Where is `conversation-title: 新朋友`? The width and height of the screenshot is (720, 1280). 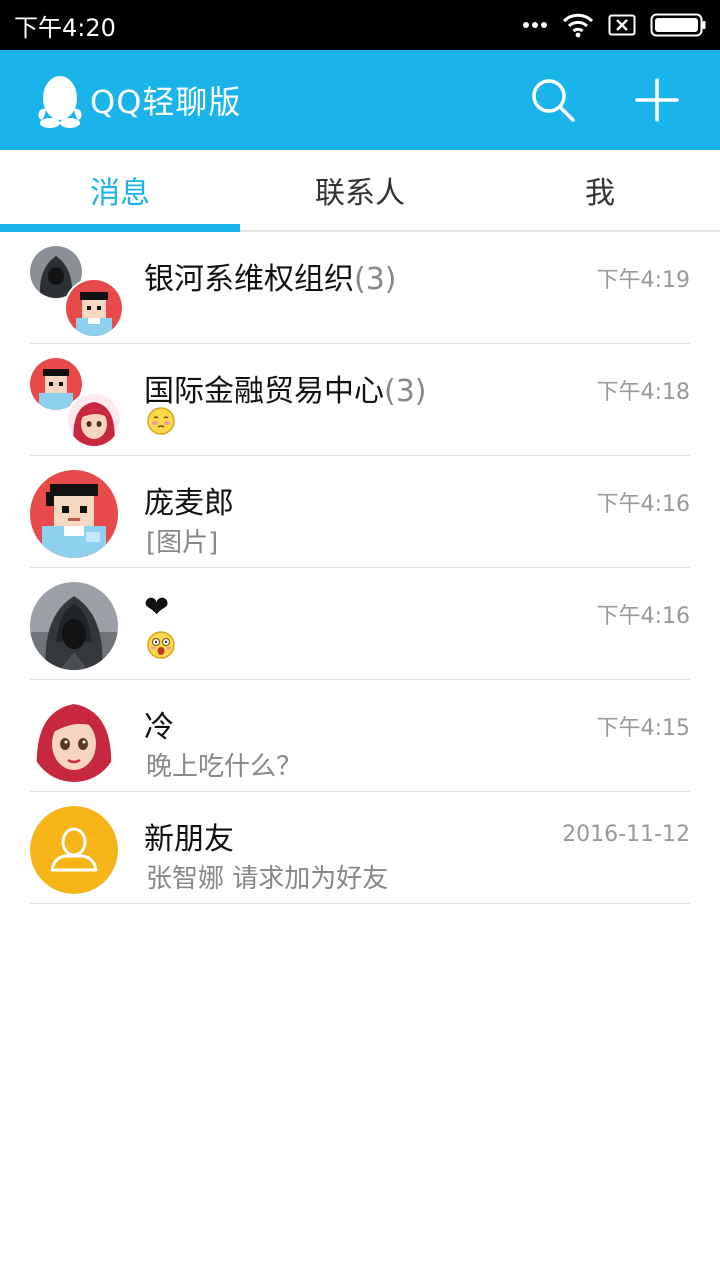
conversation-title: 新朋友 is located at coordinates (189, 839).